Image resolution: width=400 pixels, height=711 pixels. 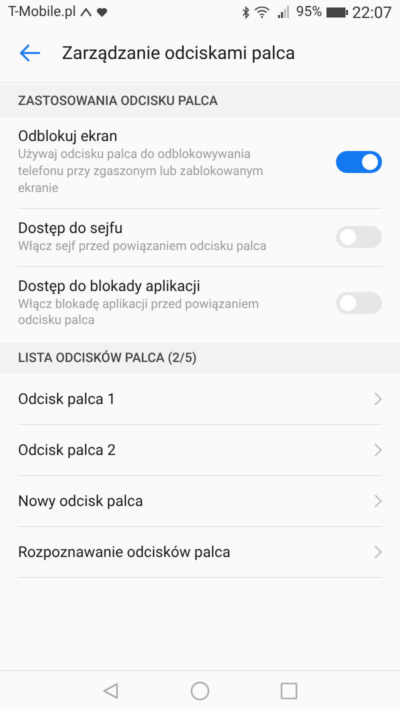 I want to click on clock-time: 22:07, so click(x=372, y=12).